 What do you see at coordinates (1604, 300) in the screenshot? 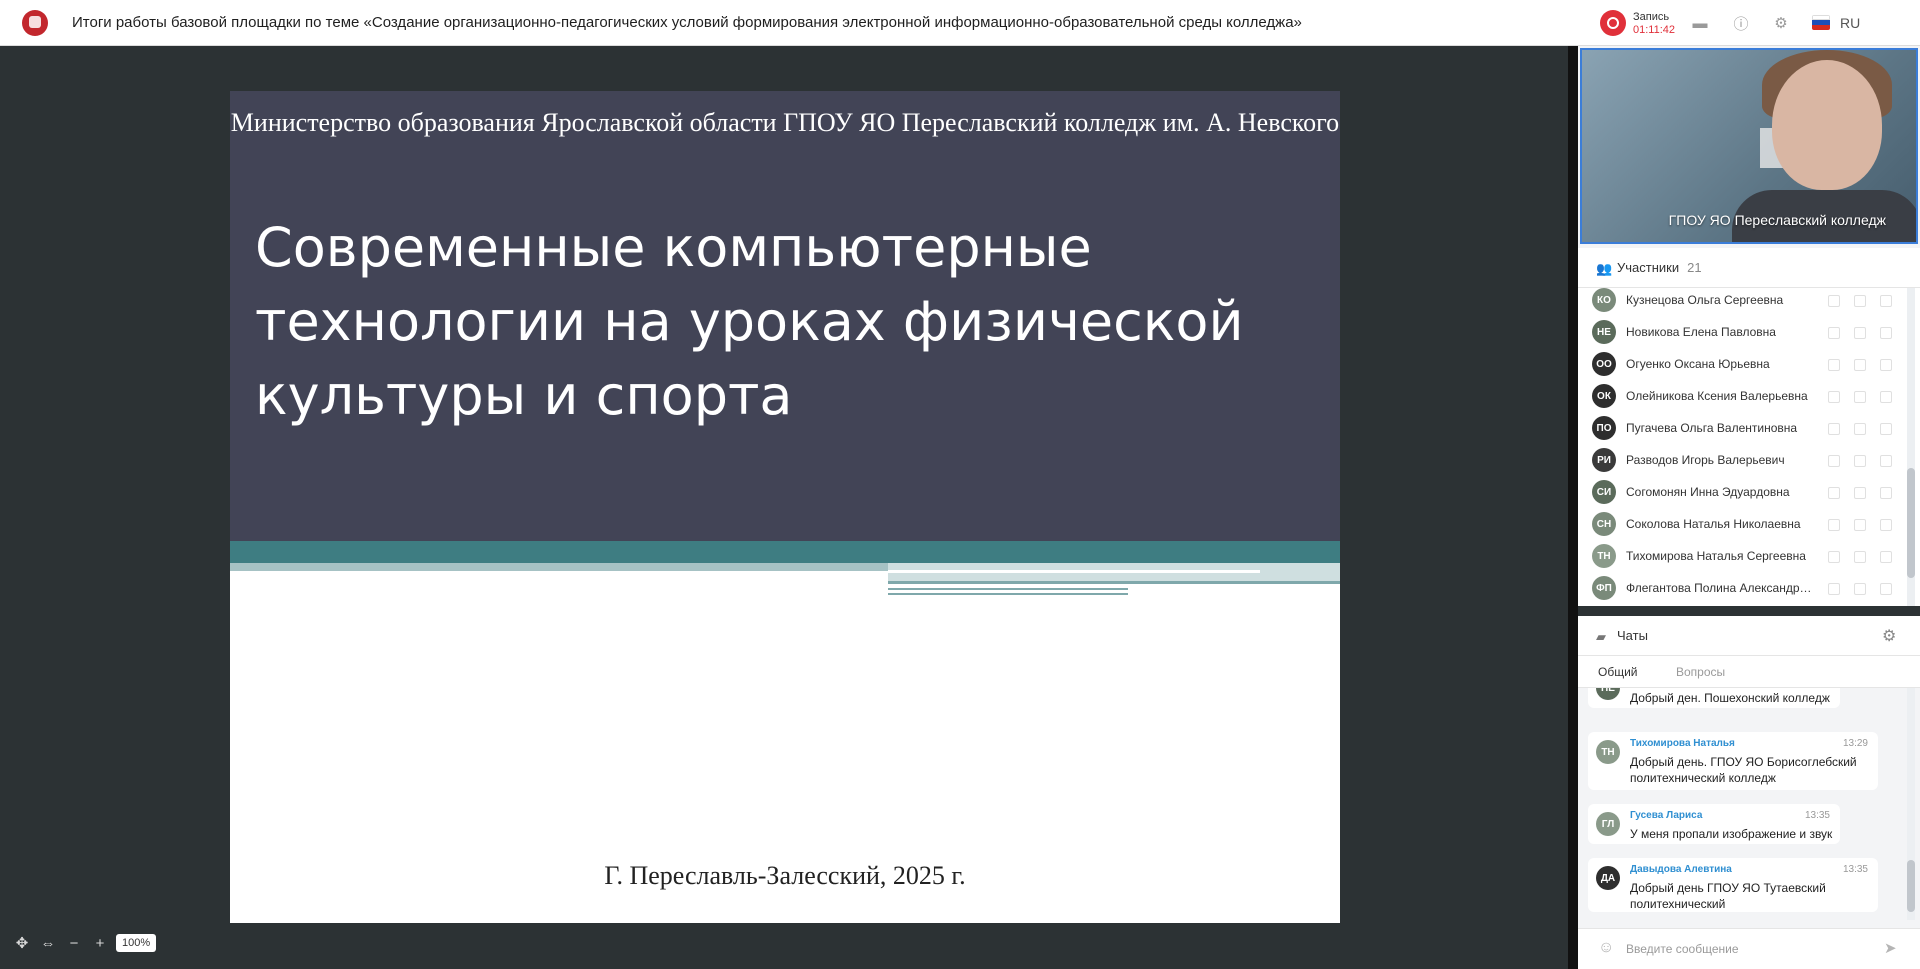
I see `avatar: КО` at bounding box center [1604, 300].